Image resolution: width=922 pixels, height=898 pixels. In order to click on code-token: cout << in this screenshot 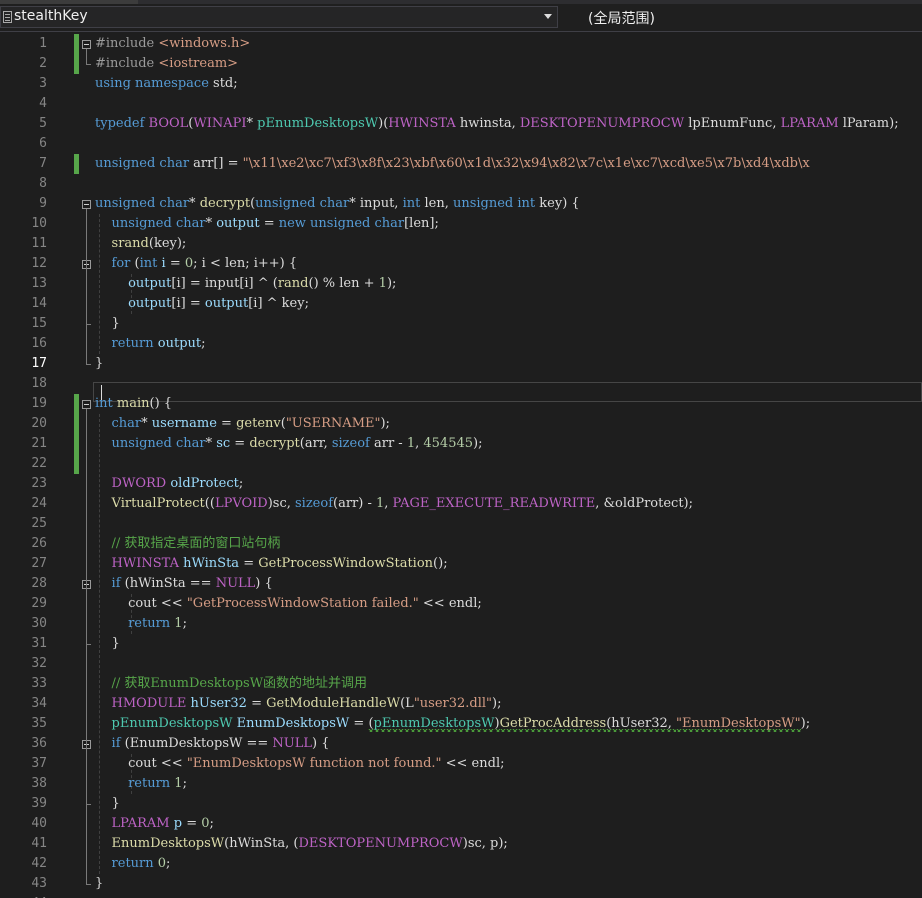, I will do `click(157, 603)`.